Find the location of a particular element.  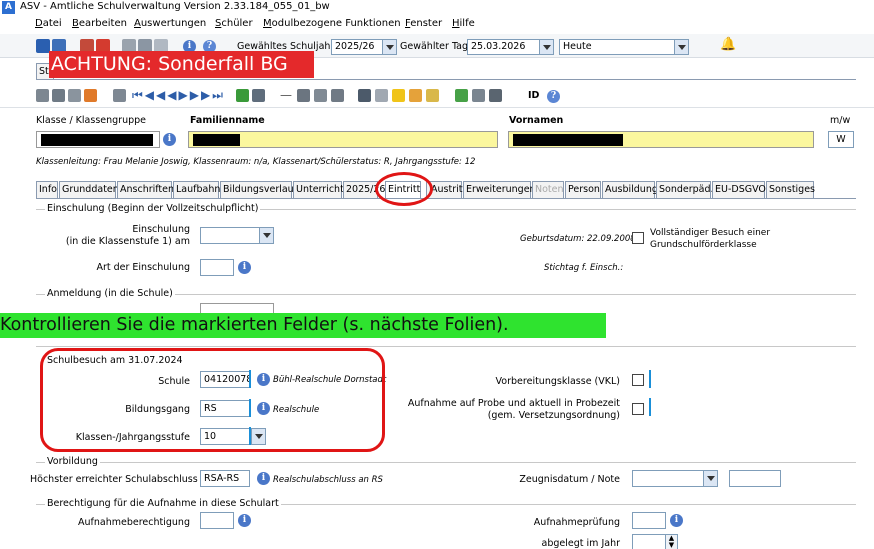

achtung-banner: ACHTUNG: Sonderfall BG is located at coordinates (181, 64).